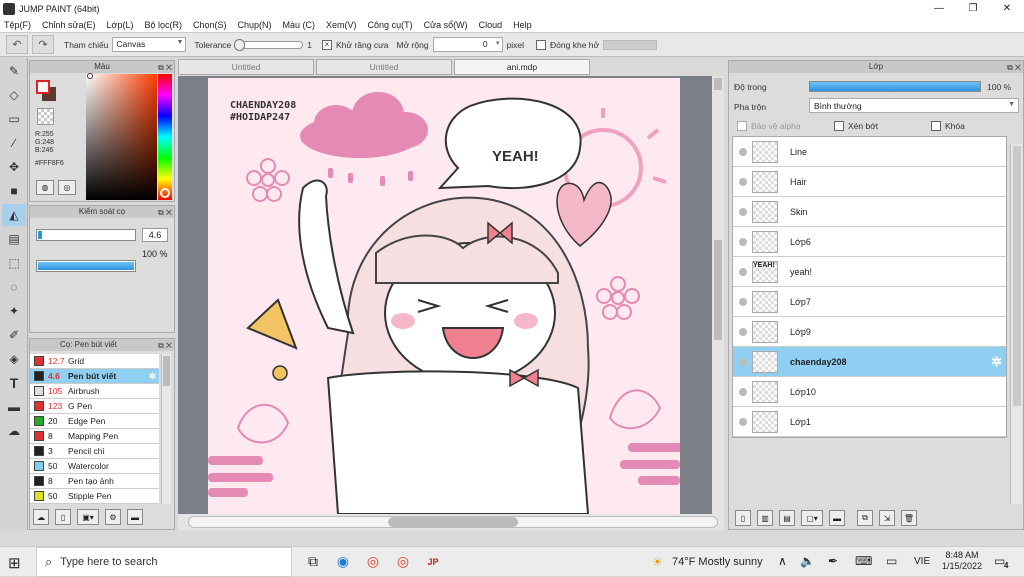 The width and height of the screenshot is (1024, 577). What do you see at coordinates (765, 518) in the screenshot?
I see `new-layer-8bit-icon: ▥` at bounding box center [765, 518].